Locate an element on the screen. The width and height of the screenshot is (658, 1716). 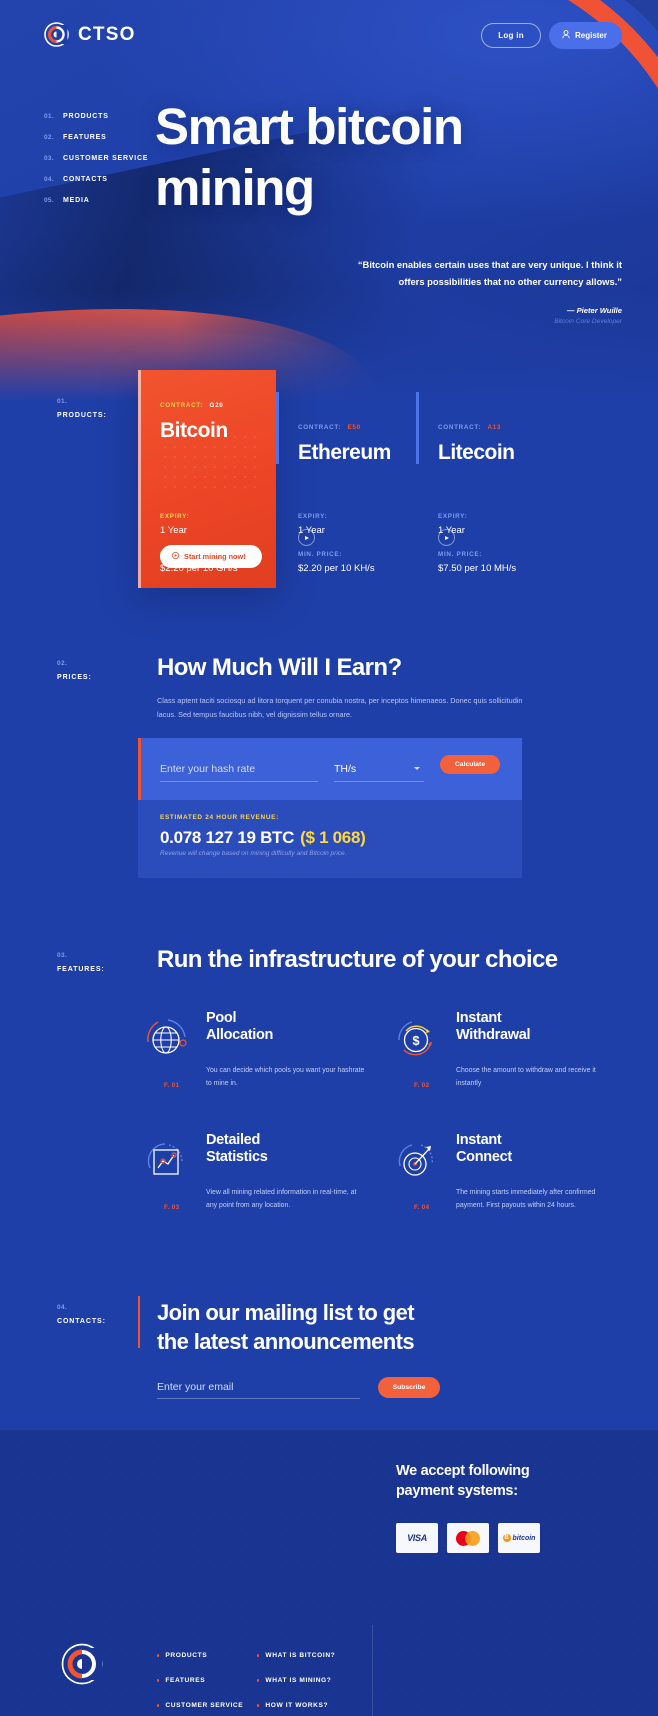
footer-logo-icon is located at coordinates (82, 1664).